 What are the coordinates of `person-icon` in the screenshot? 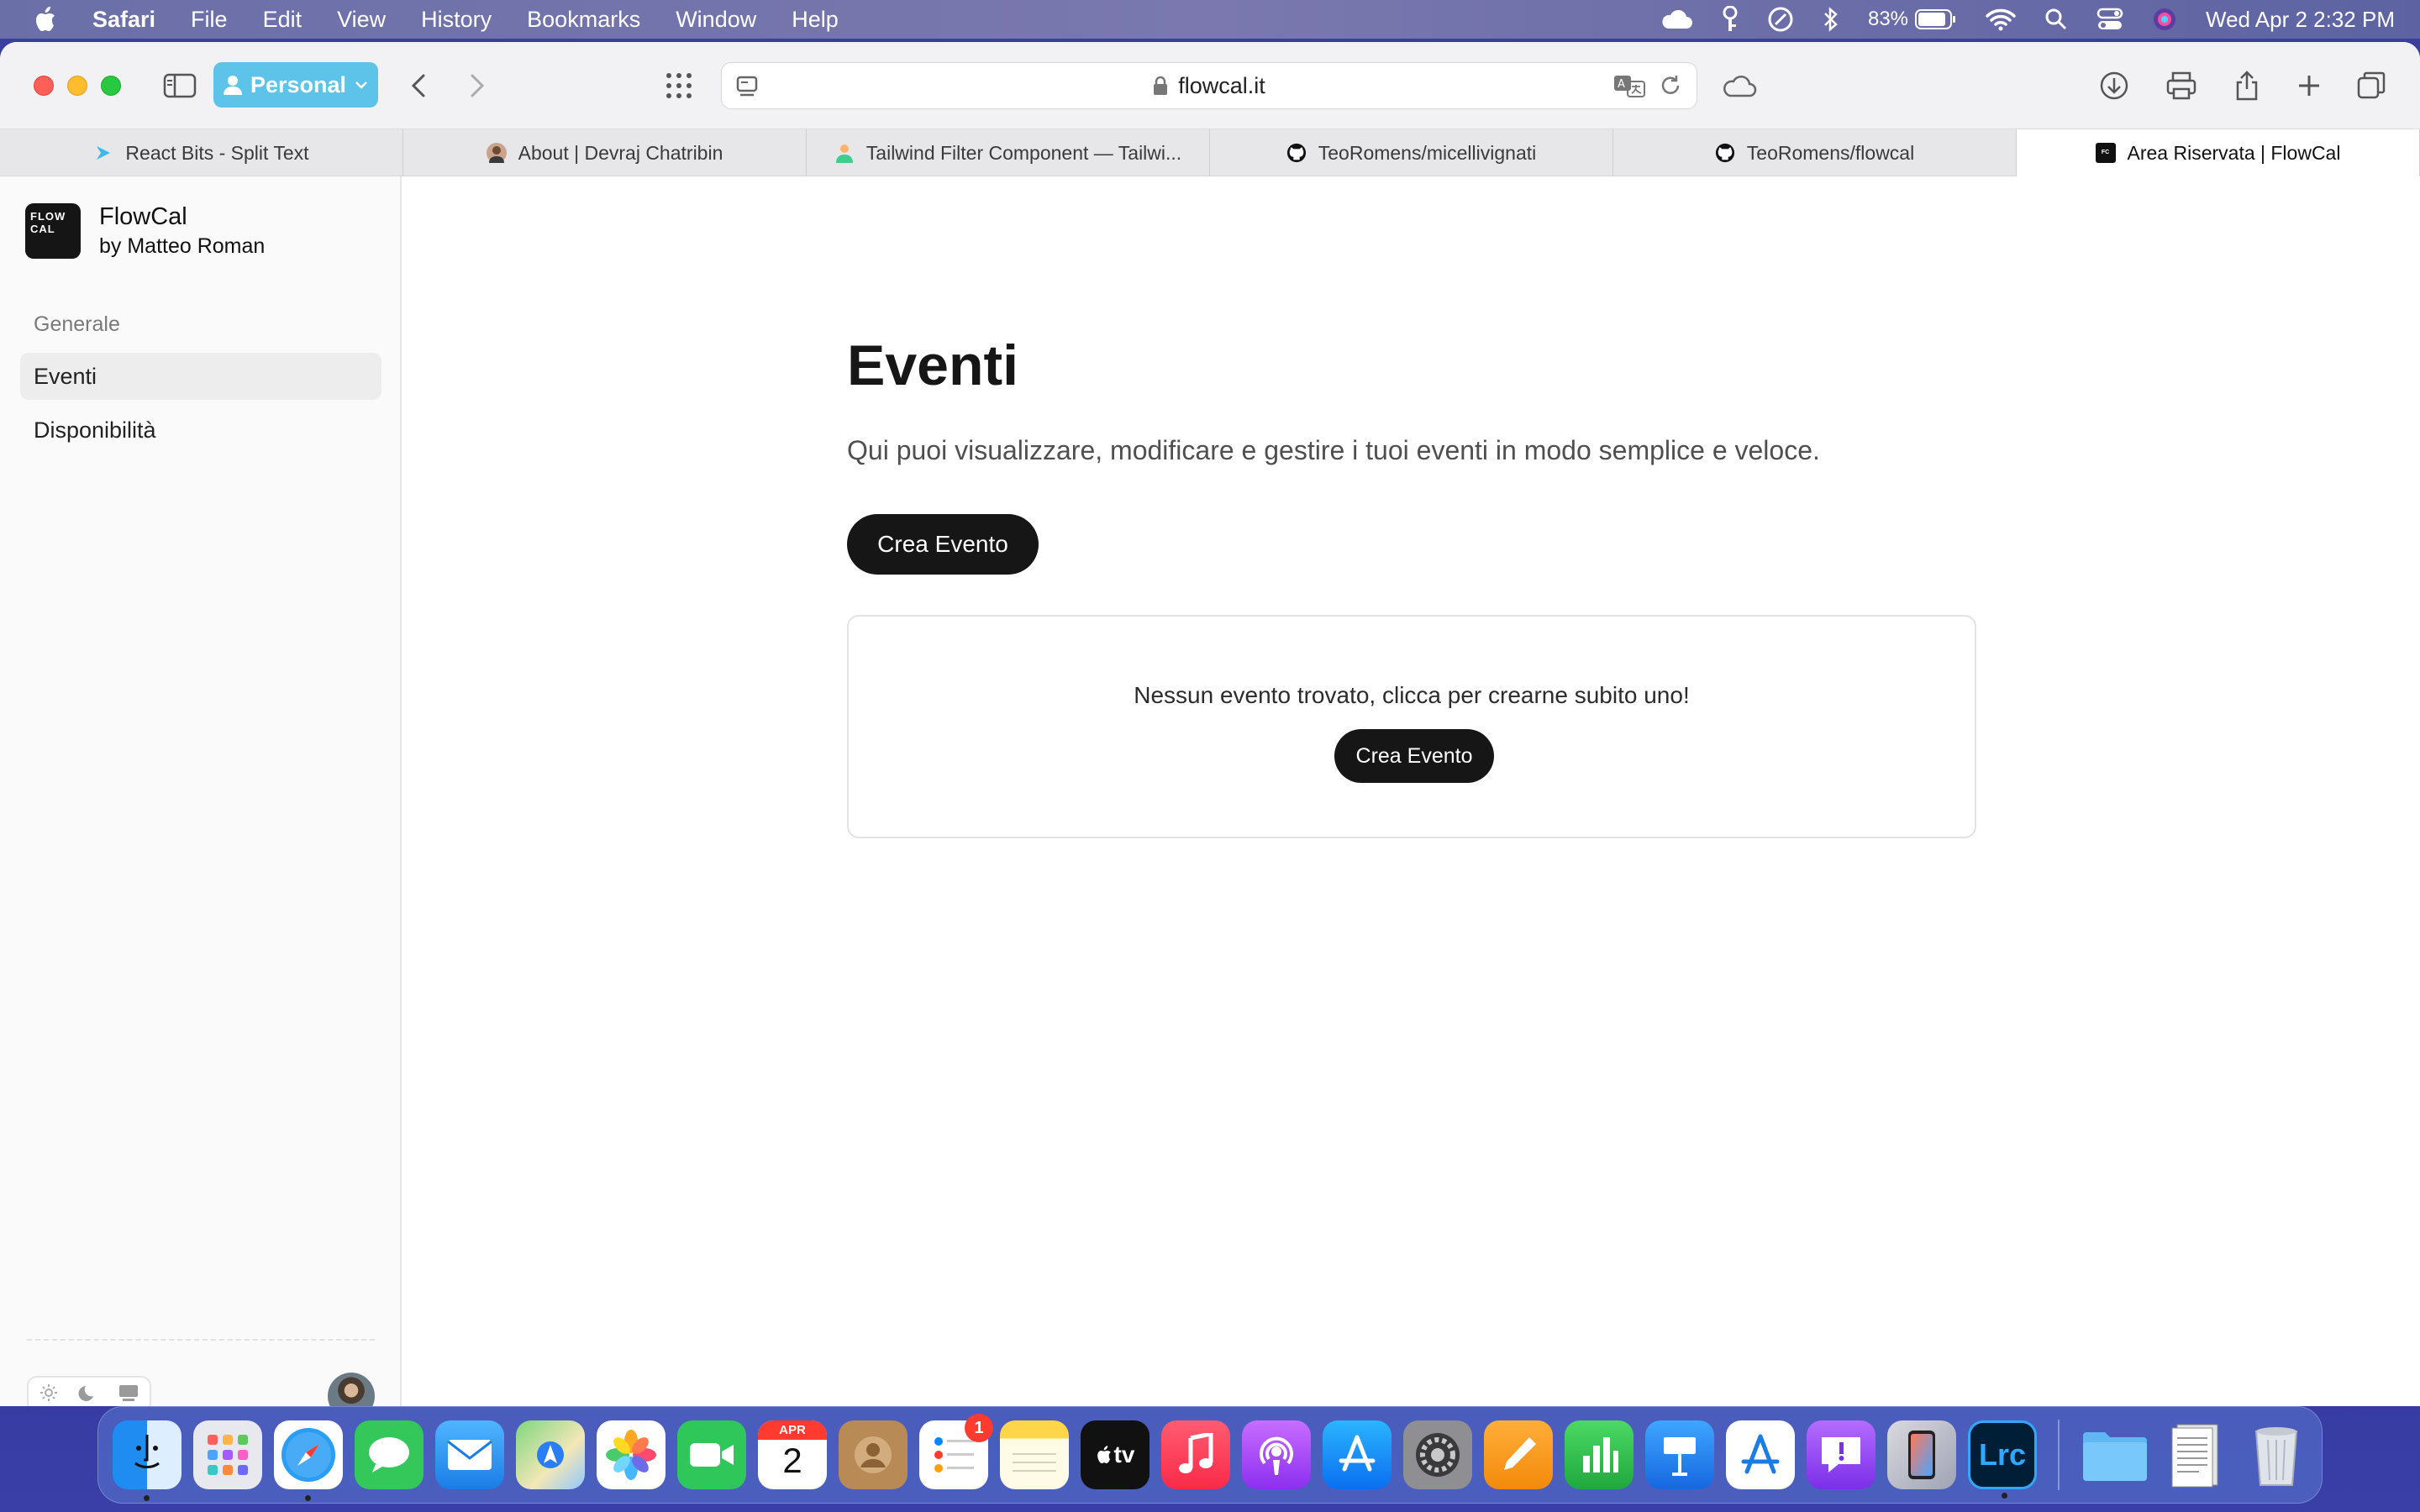 It's located at (496, 153).